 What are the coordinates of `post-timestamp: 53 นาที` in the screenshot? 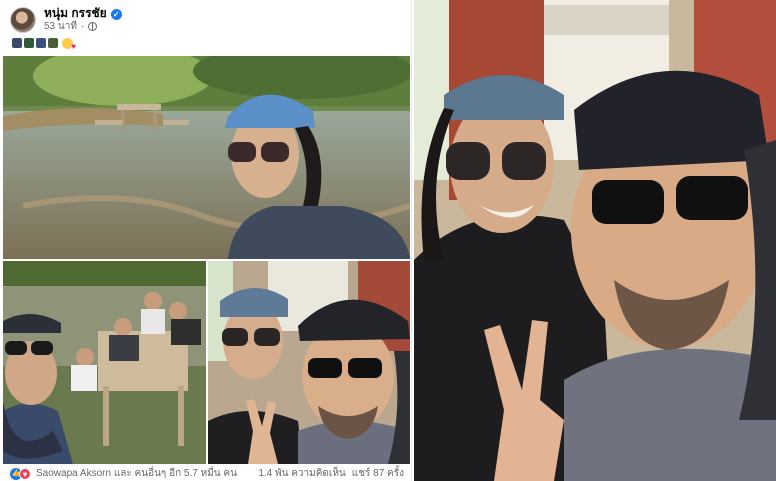 It's located at (60, 27).